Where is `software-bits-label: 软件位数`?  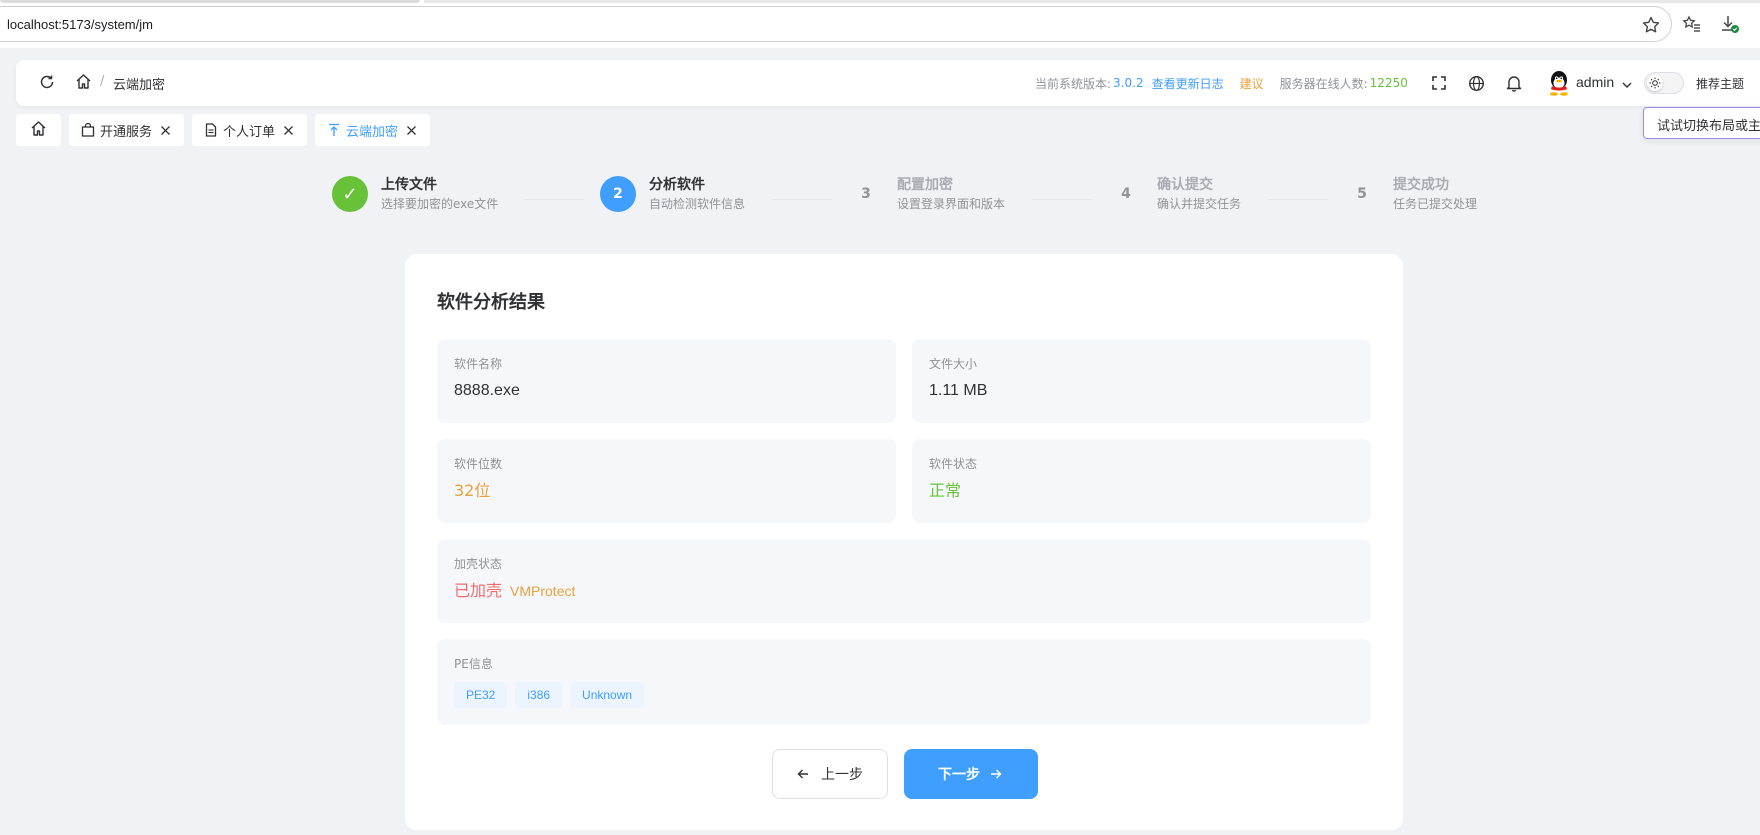 software-bits-label: 软件位数 is located at coordinates (478, 464).